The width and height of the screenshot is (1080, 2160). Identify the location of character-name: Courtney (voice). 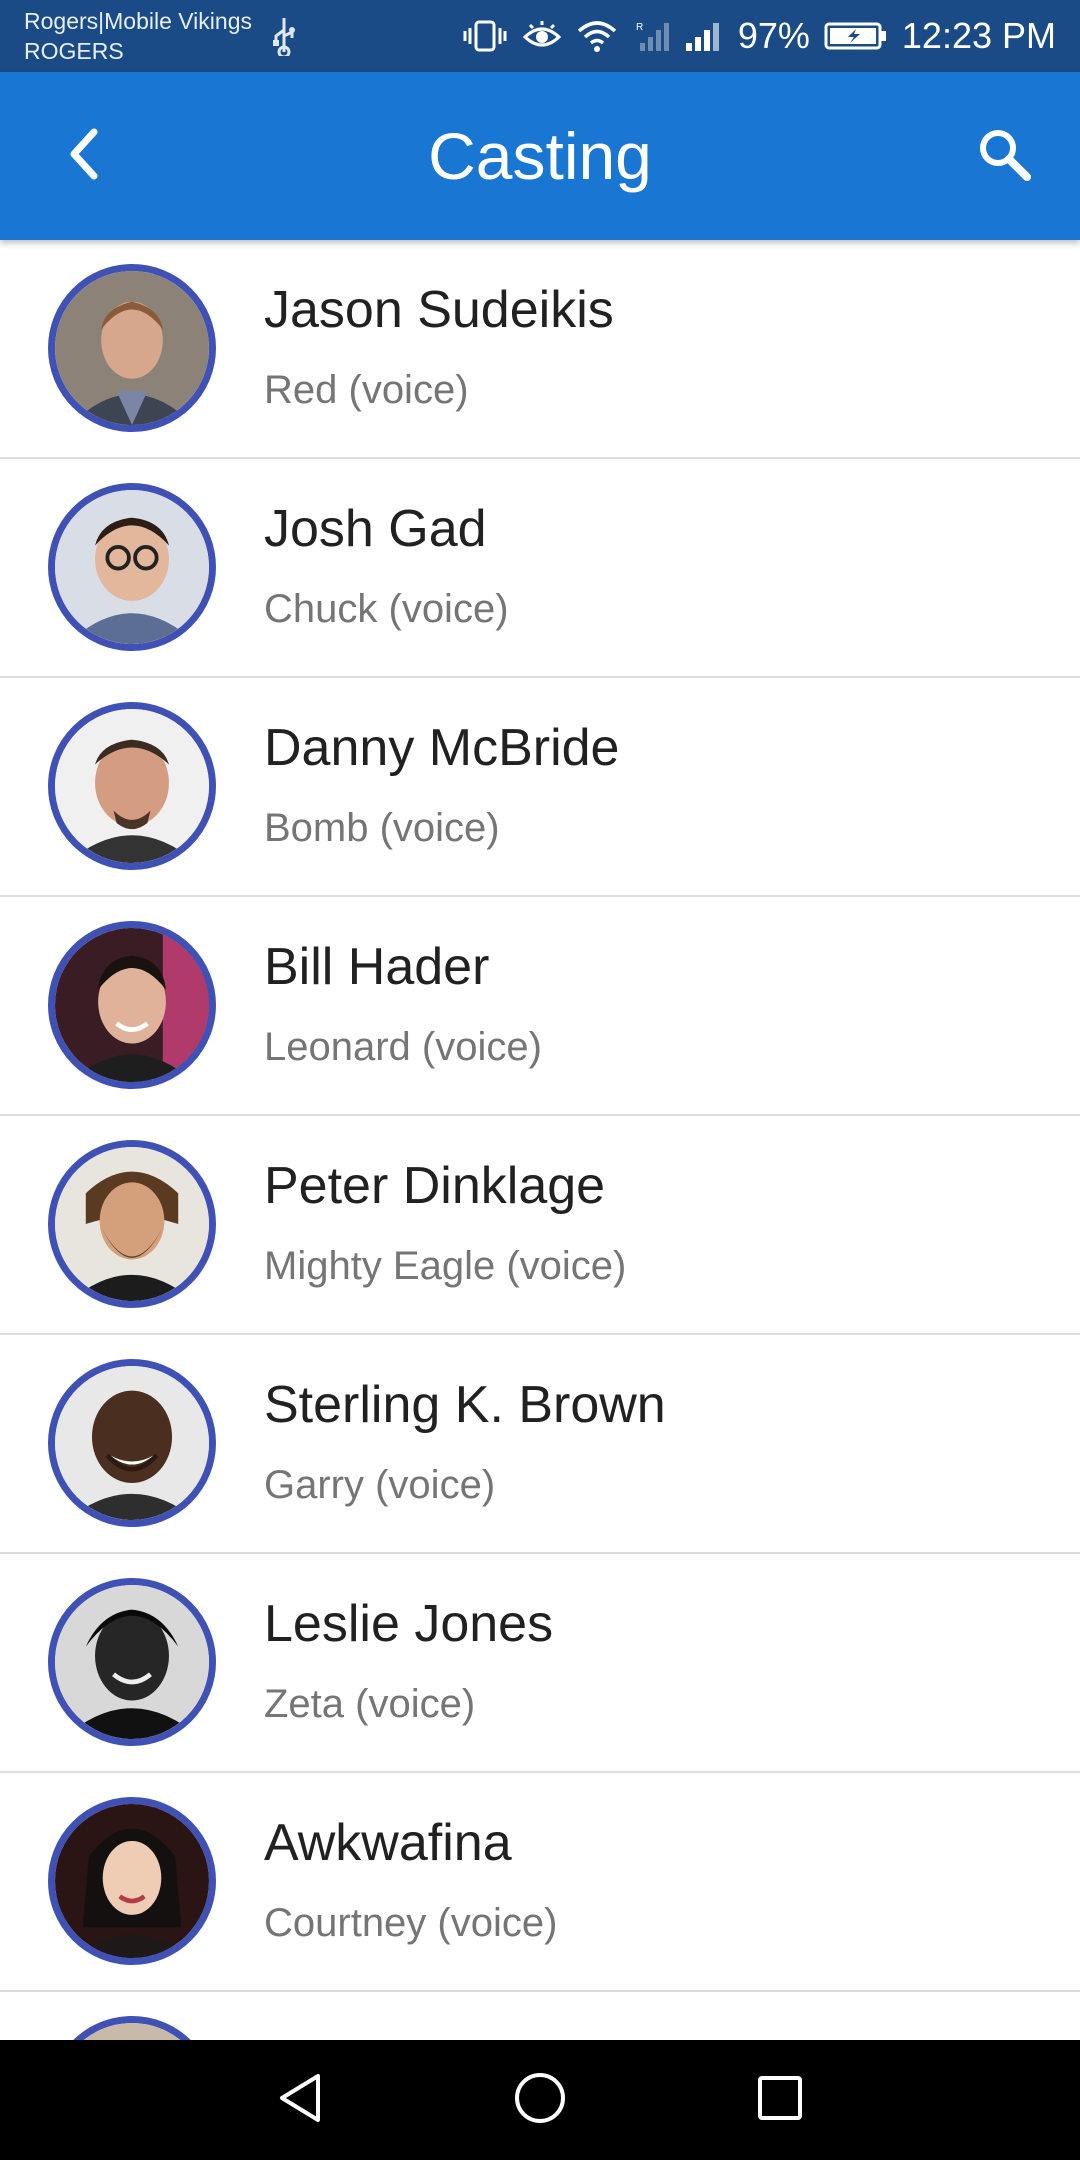
(411, 1923).